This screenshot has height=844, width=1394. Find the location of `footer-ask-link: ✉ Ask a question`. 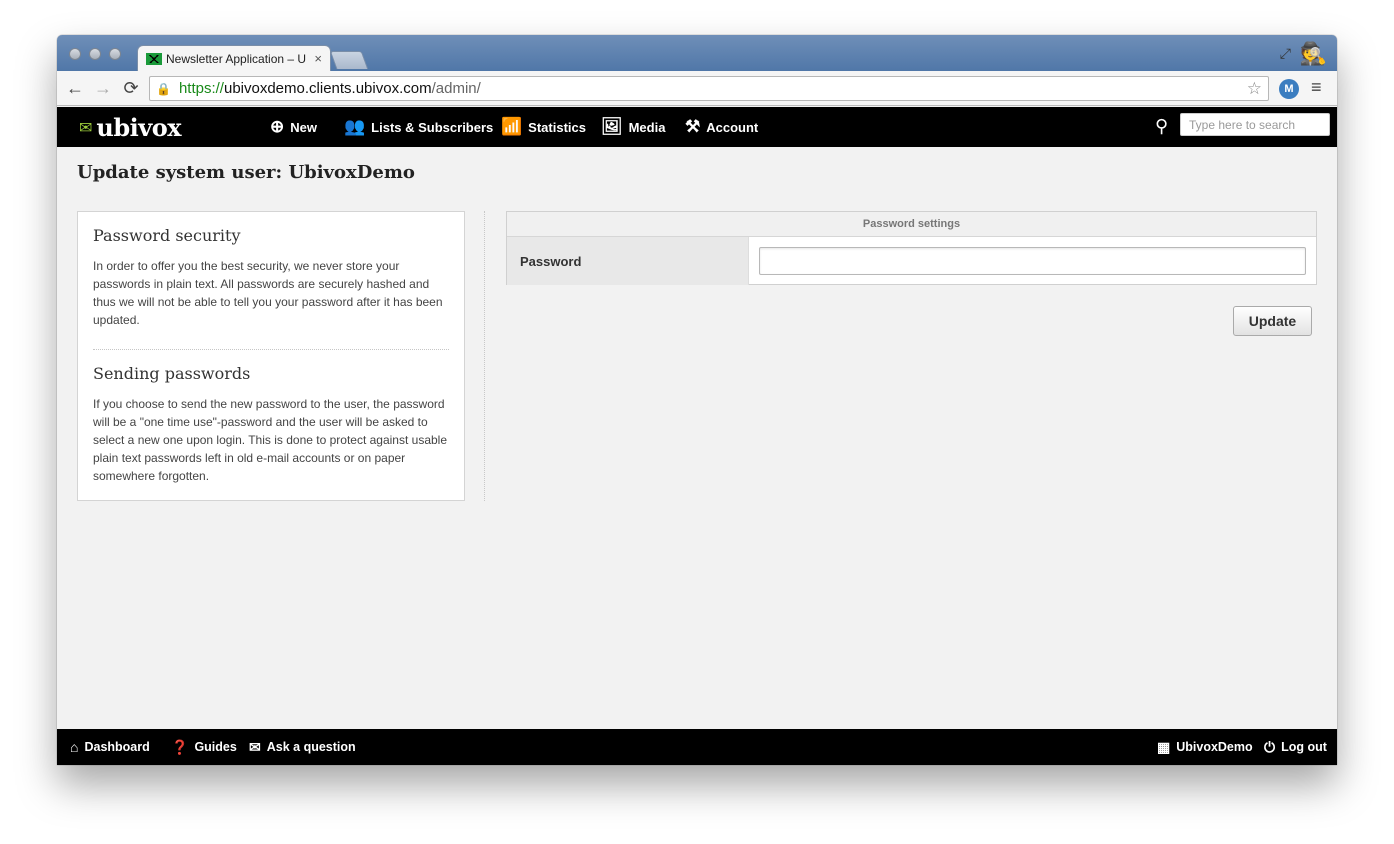

footer-ask-link: ✉ Ask a question is located at coordinates (302, 747).